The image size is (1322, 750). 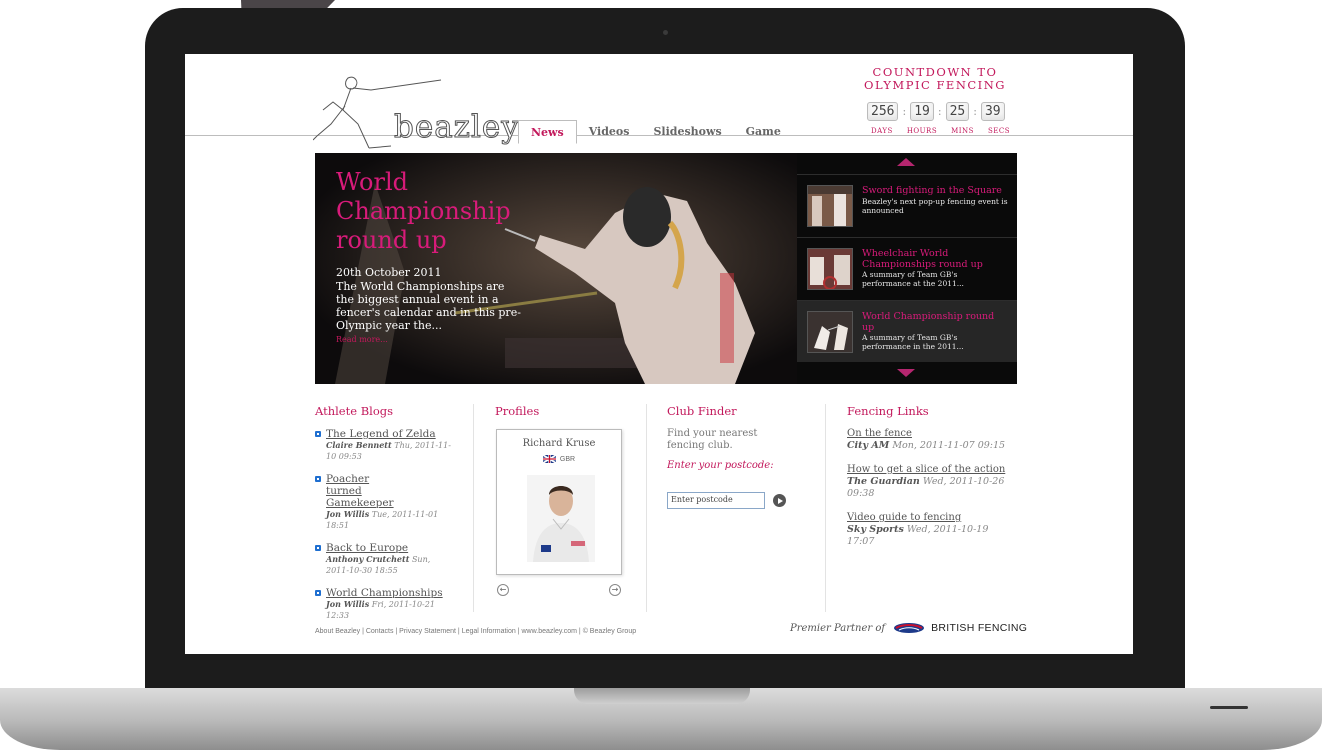 What do you see at coordinates (390, 610) in the screenshot?
I see `blog-meta: Jon Willis Fri, 2011-10-21 12:33` at bounding box center [390, 610].